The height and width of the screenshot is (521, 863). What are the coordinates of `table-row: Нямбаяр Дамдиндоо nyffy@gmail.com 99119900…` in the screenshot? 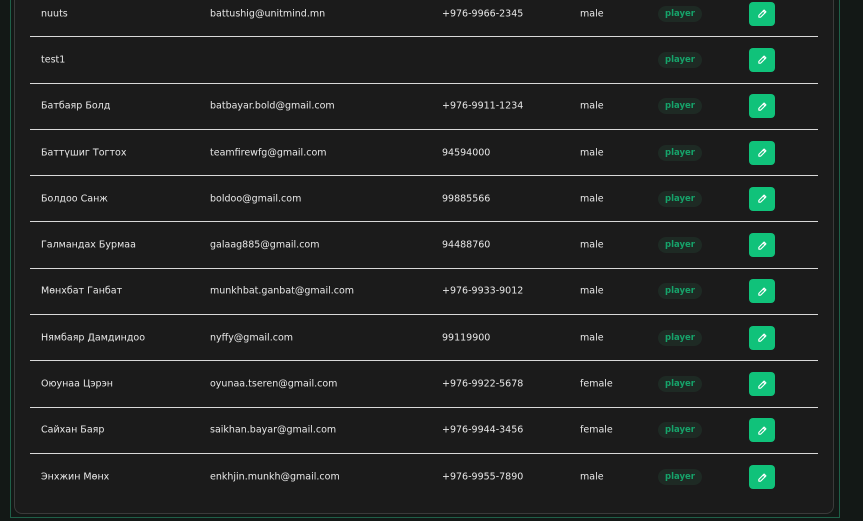 It's located at (424, 338).